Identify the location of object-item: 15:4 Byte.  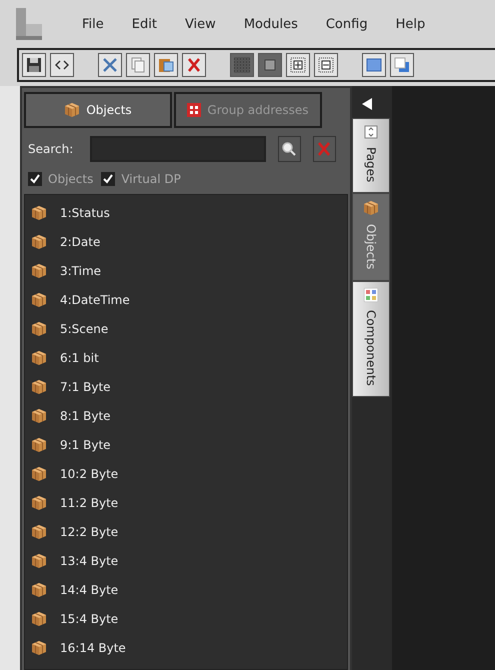
(89, 619).